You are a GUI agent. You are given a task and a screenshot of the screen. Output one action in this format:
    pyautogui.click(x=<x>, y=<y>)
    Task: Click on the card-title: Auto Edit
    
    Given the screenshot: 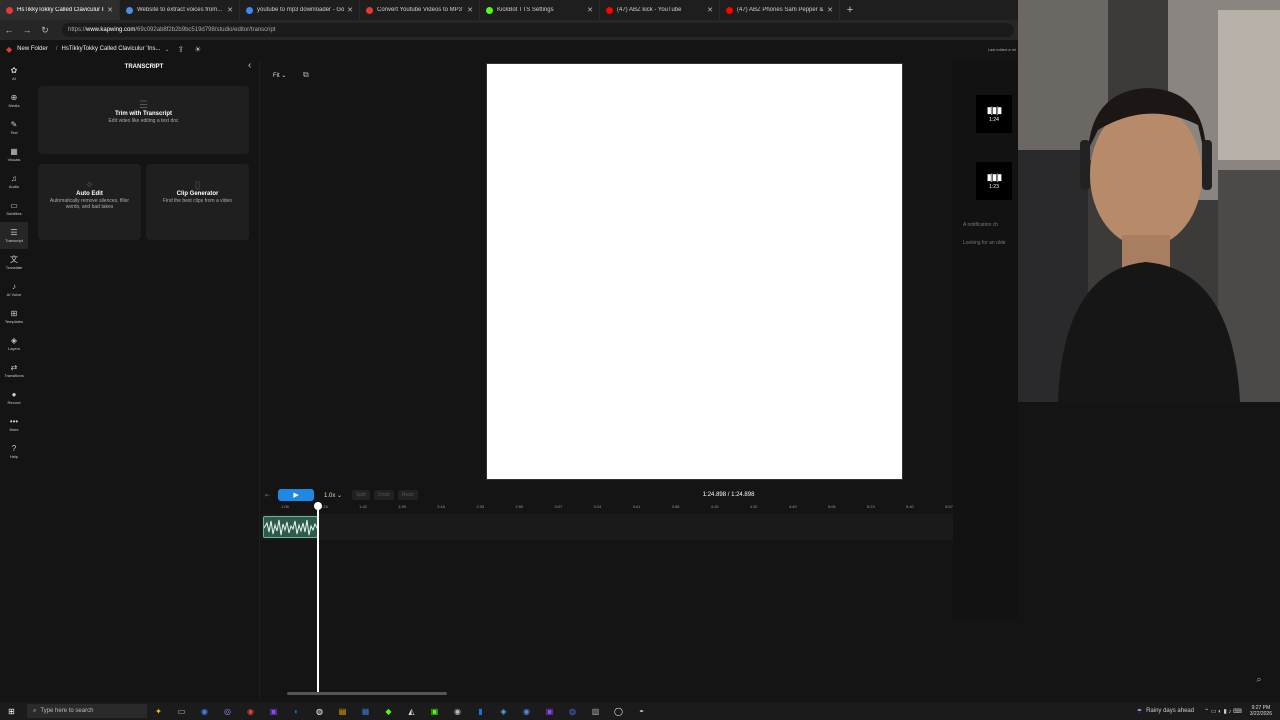 What is the action you would take?
    pyautogui.click(x=89, y=194)
    